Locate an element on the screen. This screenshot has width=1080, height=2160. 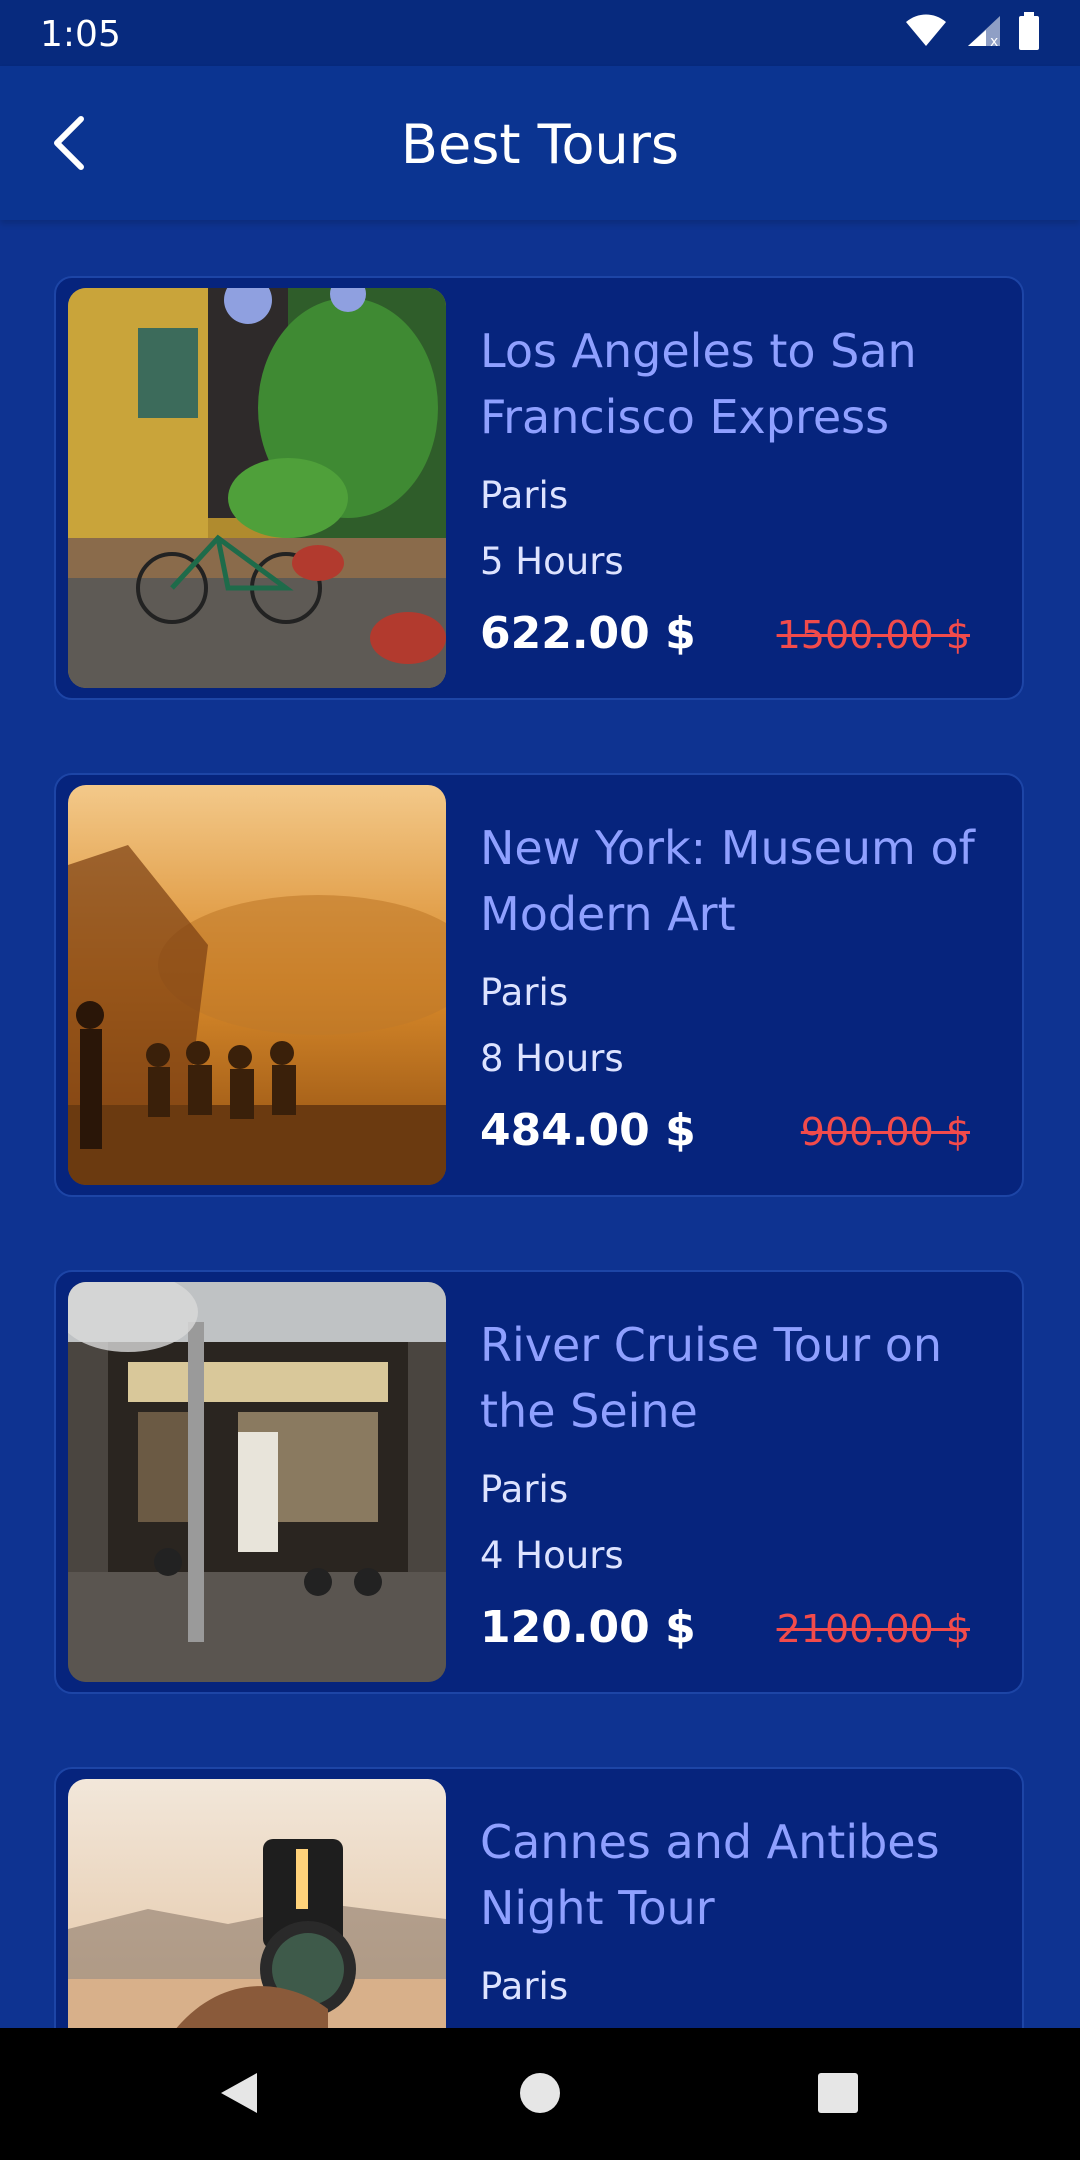
nav-back-button is located at coordinates (239, 2095).